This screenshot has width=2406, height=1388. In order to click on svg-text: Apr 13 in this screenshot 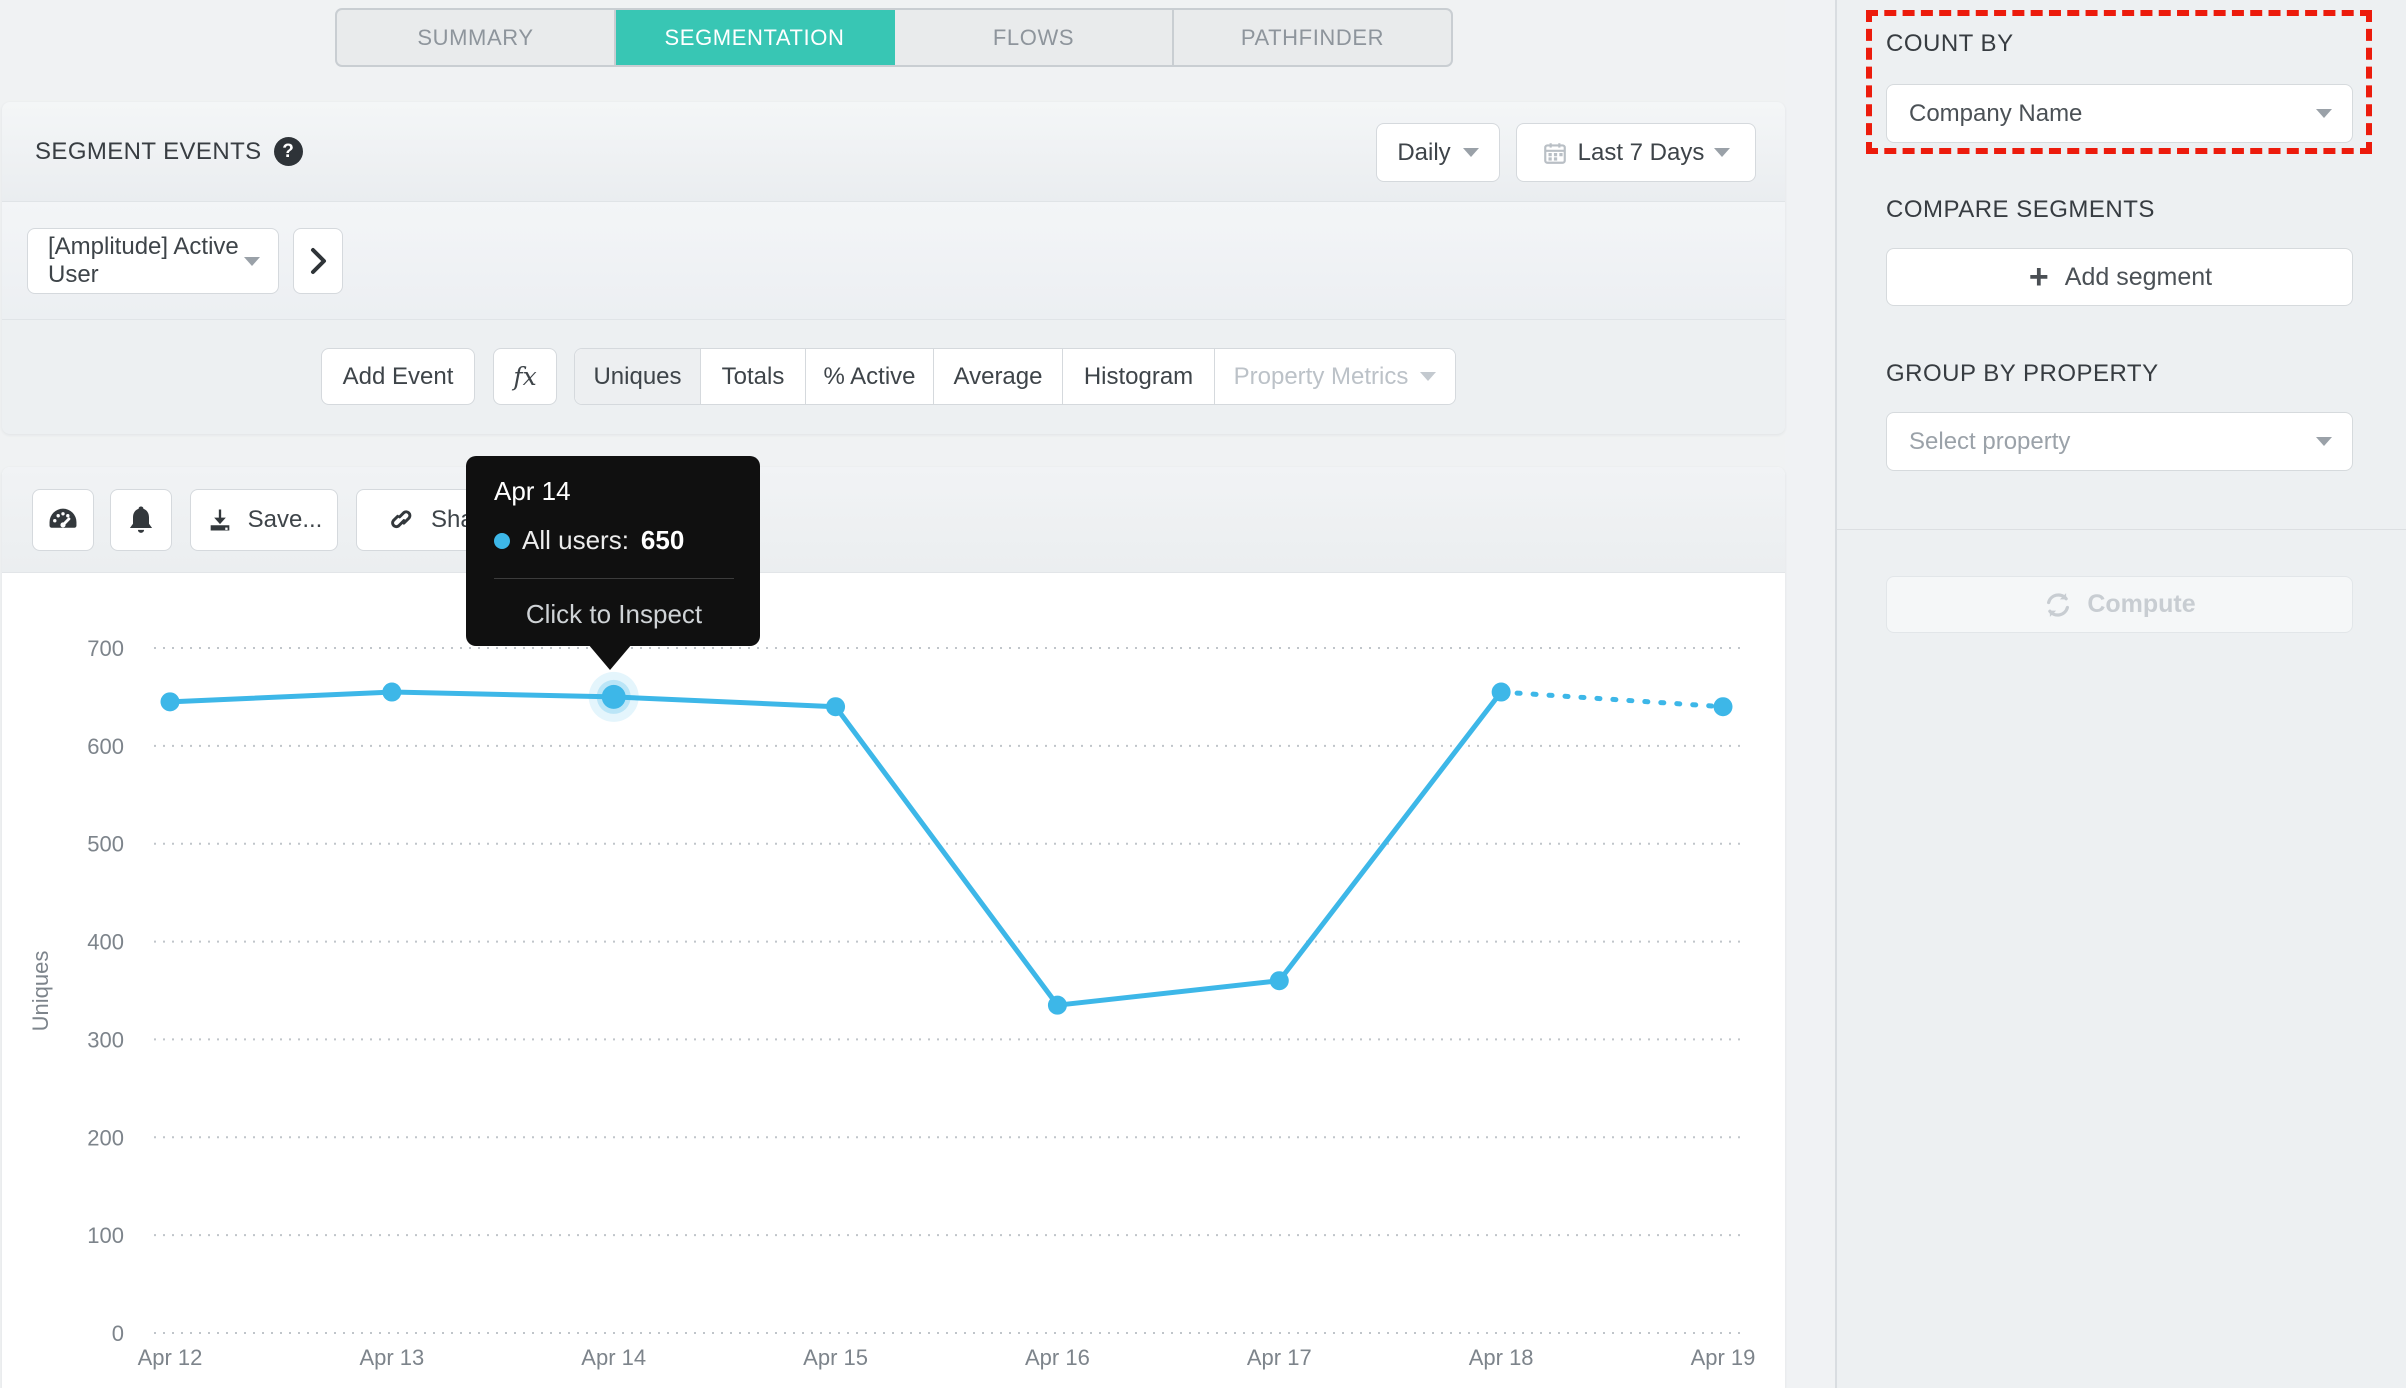, I will do `click(391, 1357)`.